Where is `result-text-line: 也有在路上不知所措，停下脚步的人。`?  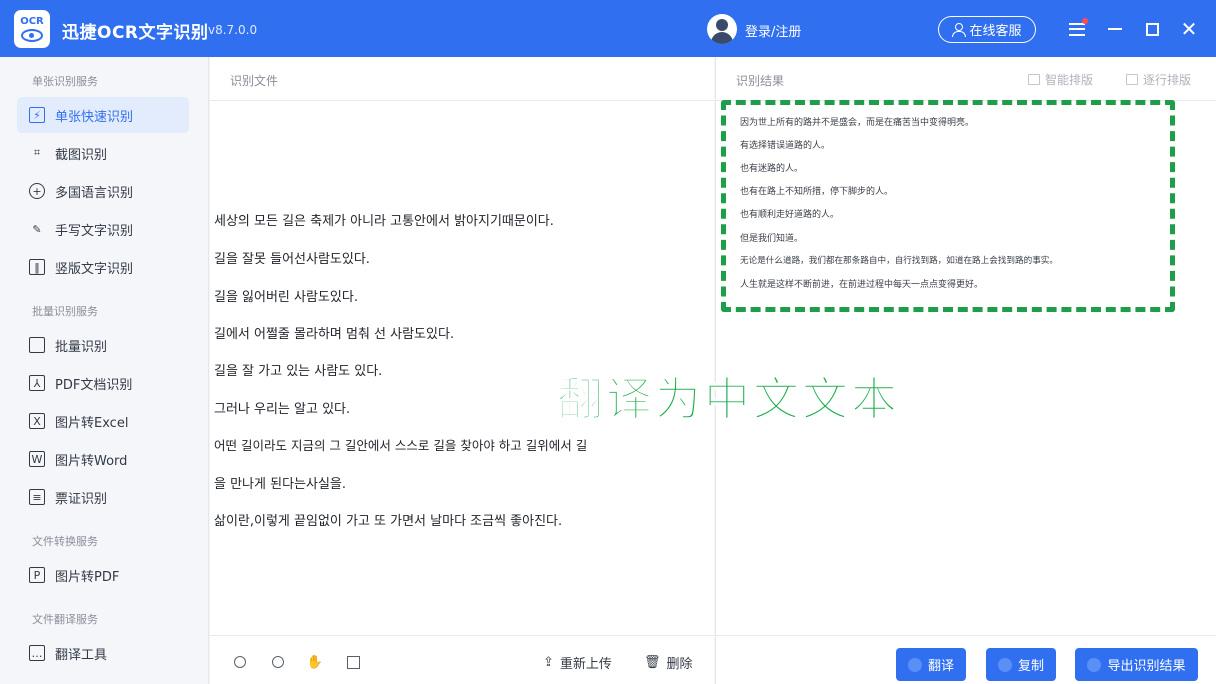 result-text-line: 也有在路上不知所措，停下脚步的人。 is located at coordinates (817, 192).